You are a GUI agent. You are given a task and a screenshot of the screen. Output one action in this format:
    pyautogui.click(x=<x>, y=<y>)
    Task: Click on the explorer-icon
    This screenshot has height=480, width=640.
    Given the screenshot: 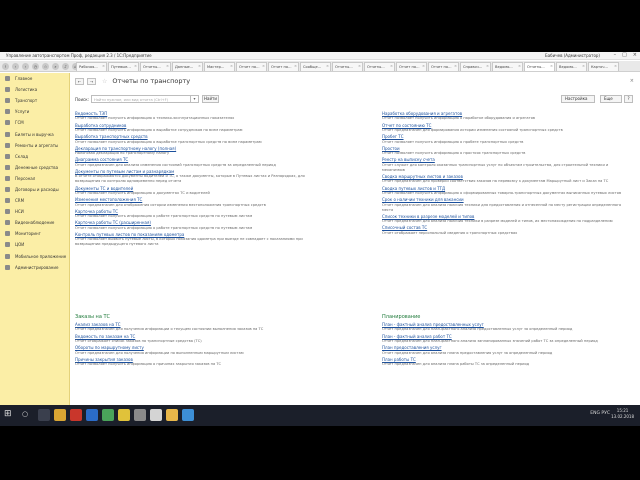 What is the action you would take?
    pyautogui.click(x=60, y=415)
    